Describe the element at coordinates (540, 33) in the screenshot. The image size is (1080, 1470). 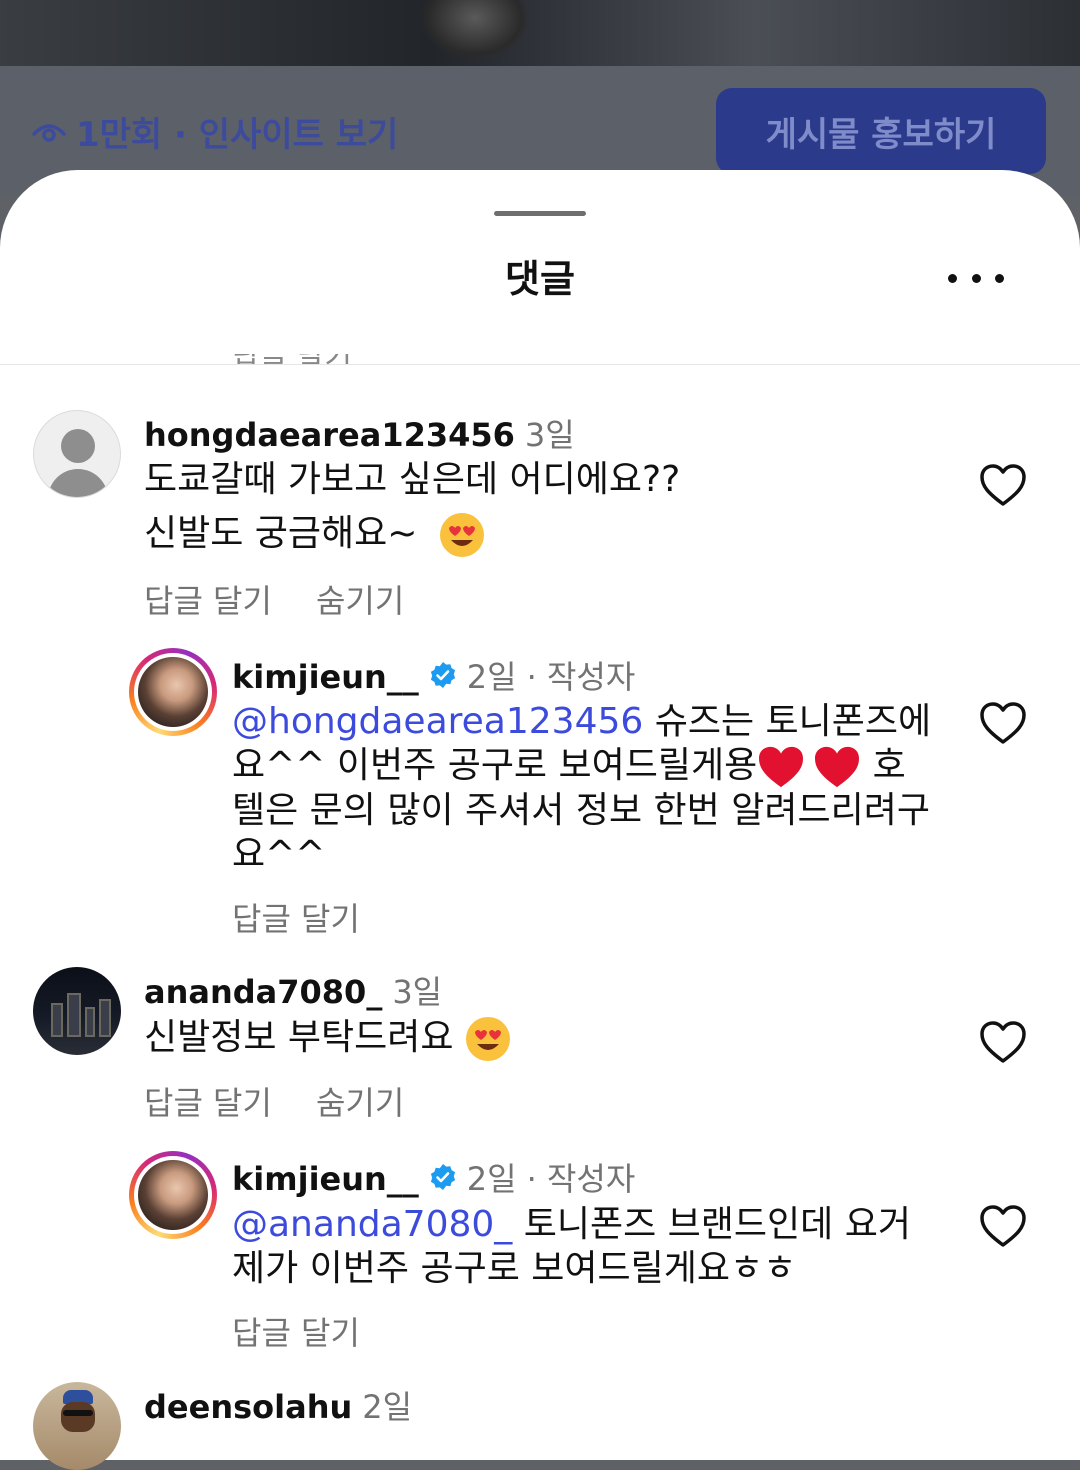
I see `post-photo` at that location.